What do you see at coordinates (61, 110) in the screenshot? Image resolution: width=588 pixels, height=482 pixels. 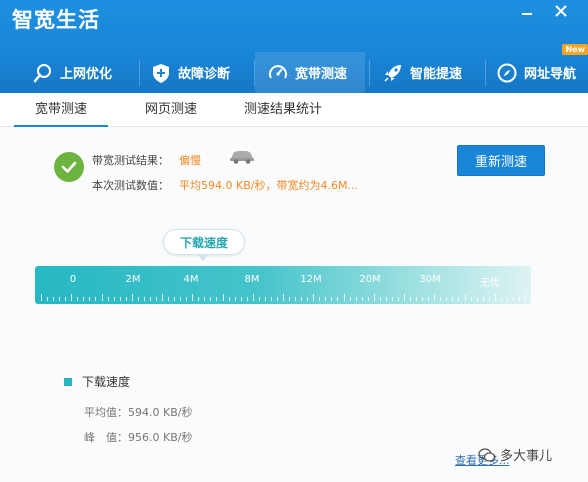 I see `tab-broadband-speed: 宽带测速` at bounding box center [61, 110].